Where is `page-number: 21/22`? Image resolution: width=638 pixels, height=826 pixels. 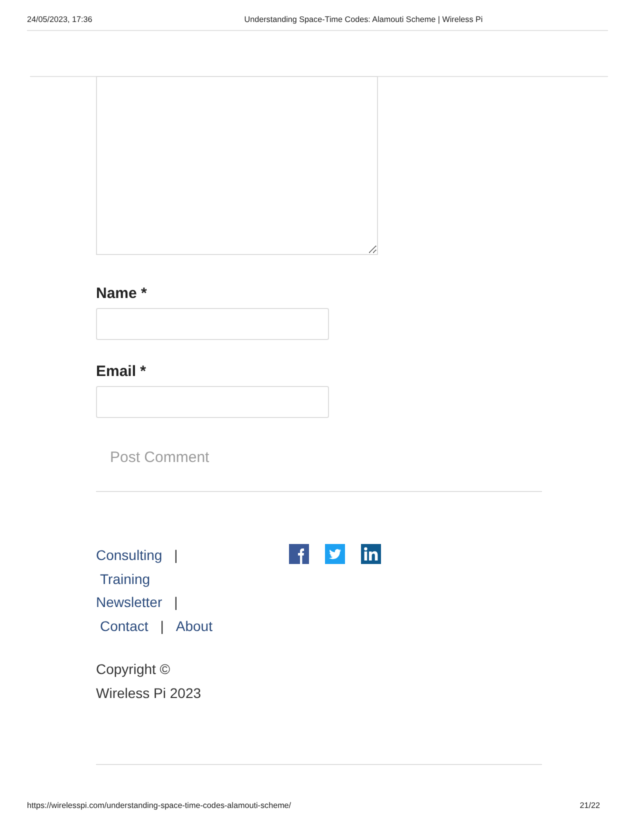 page-number: 21/22 is located at coordinates (590, 805).